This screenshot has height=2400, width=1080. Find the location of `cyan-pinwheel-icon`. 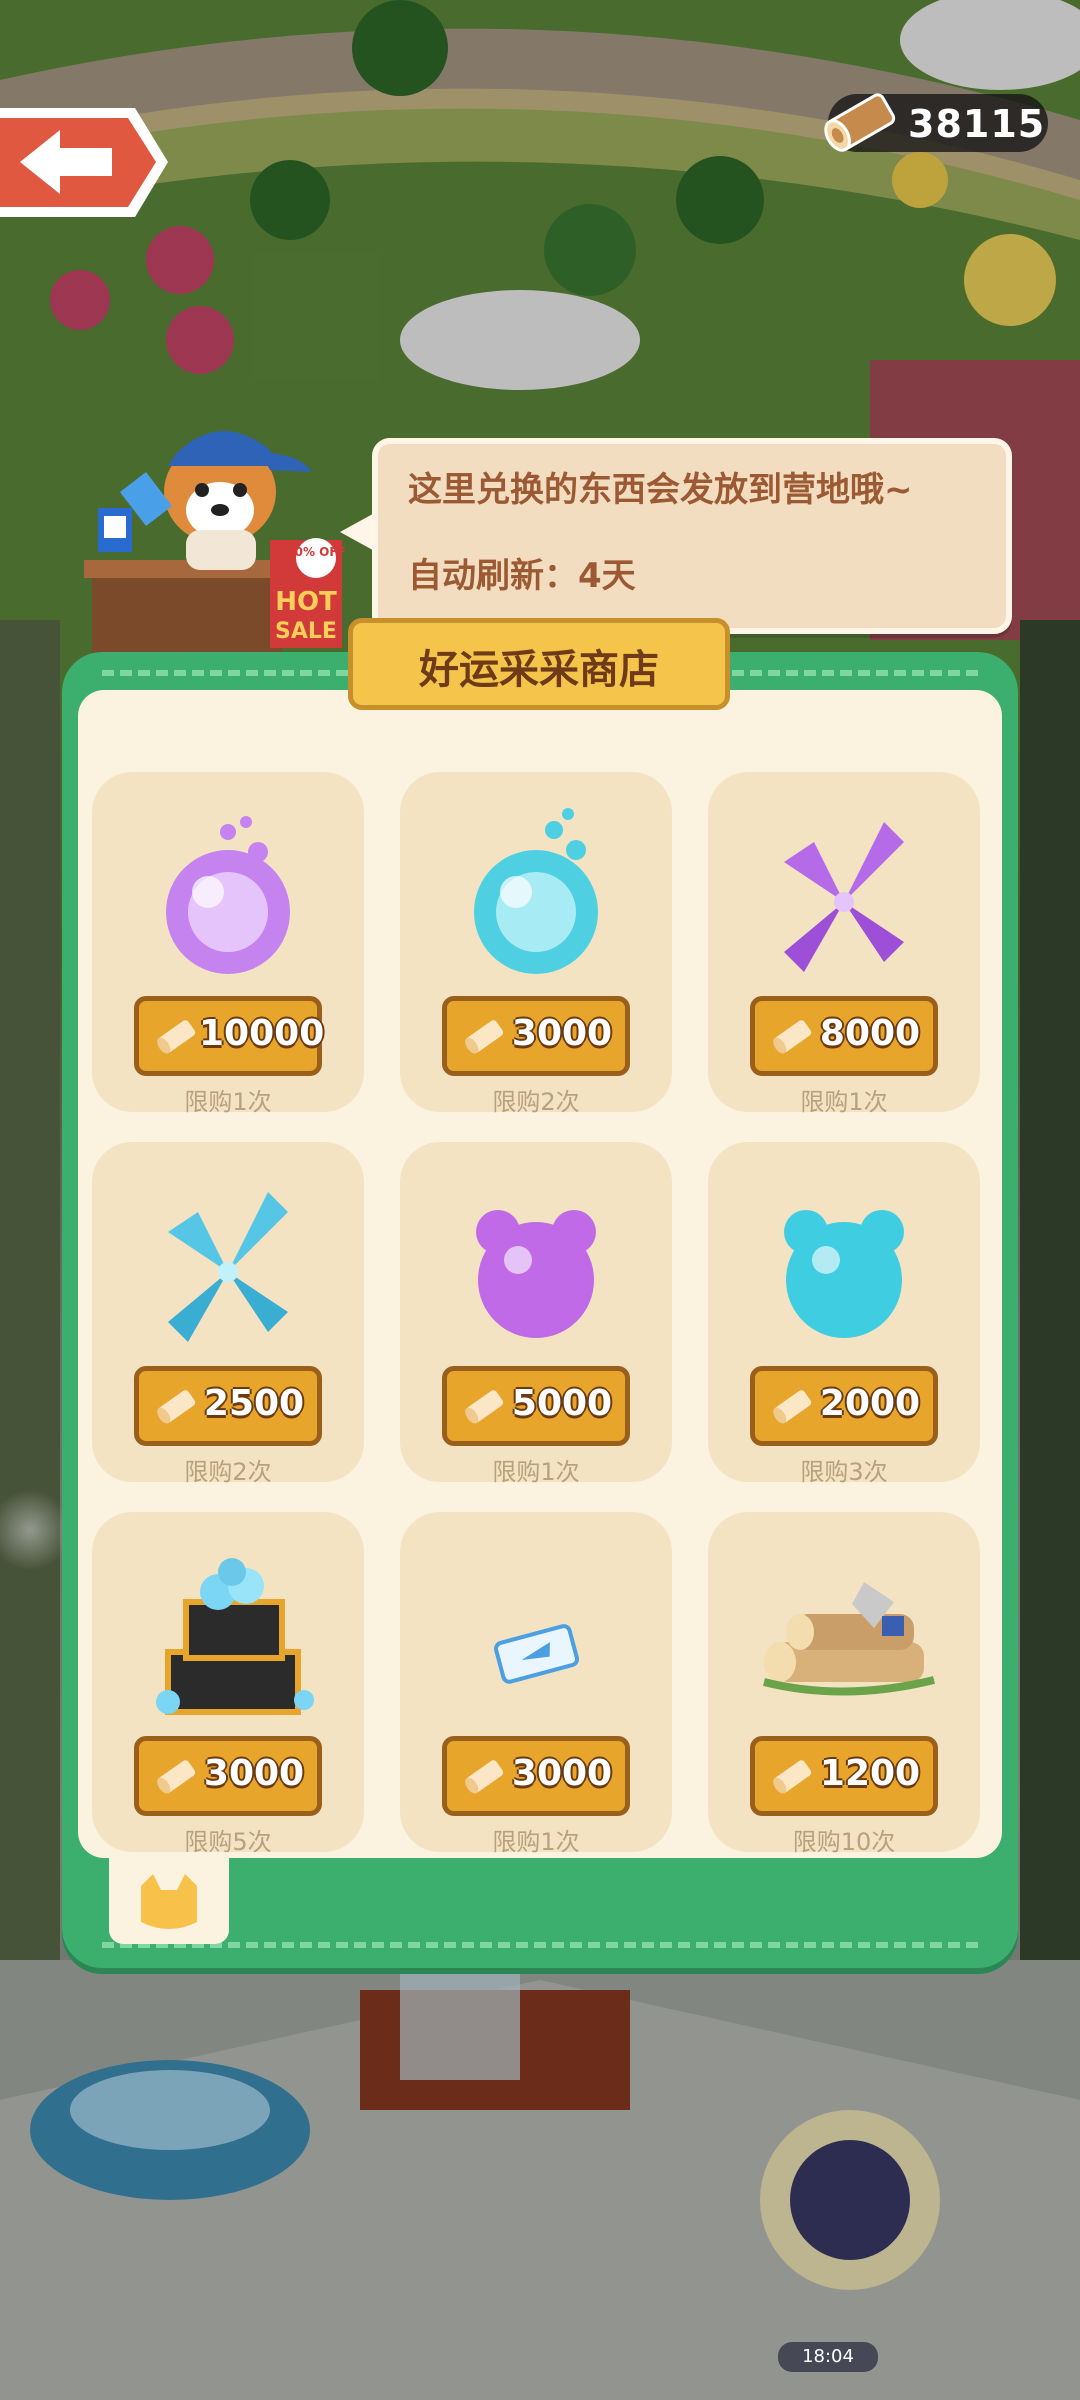

cyan-pinwheel-icon is located at coordinates (228, 1267).